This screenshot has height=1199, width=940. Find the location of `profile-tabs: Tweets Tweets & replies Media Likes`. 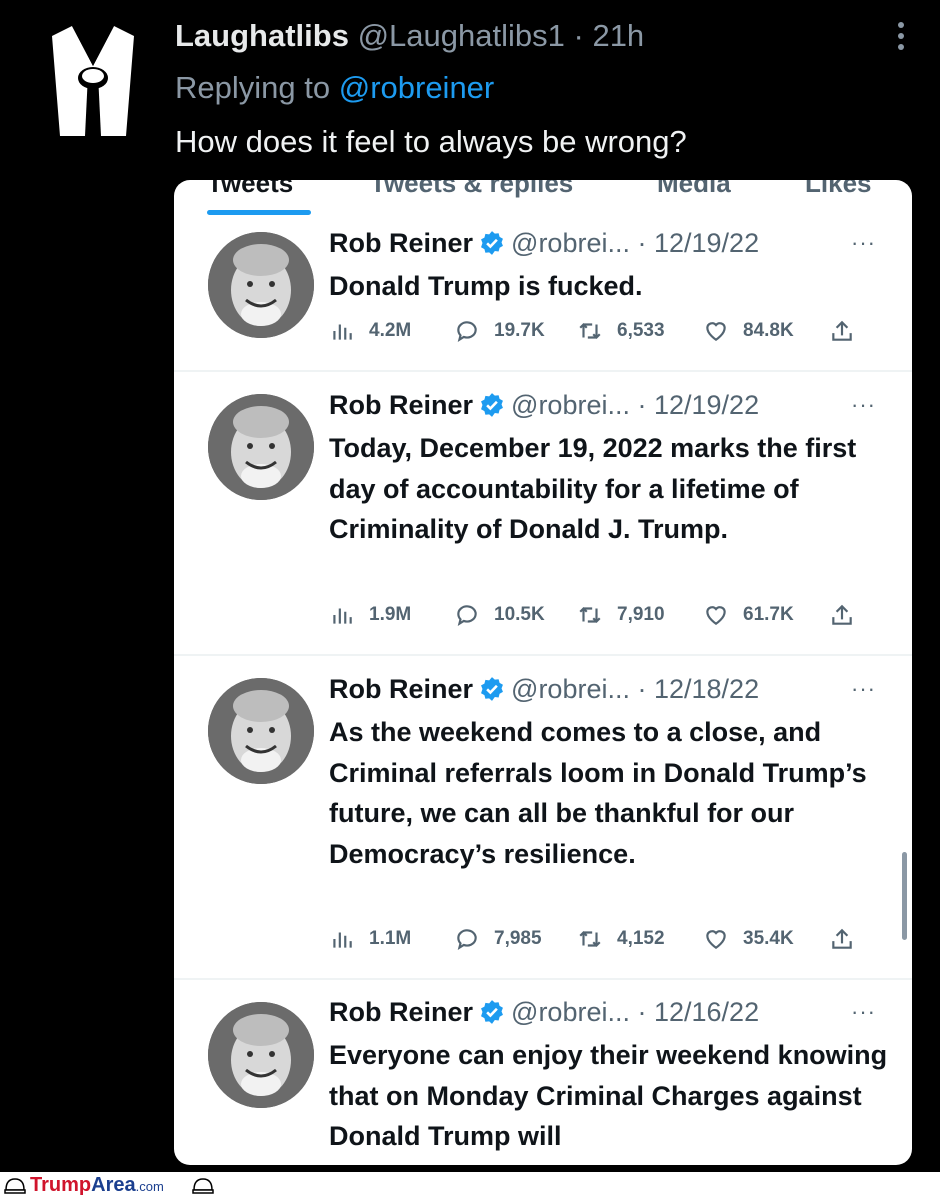

profile-tabs: Tweets Tweets & replies Media Likes is located at coordinates (543, 198).